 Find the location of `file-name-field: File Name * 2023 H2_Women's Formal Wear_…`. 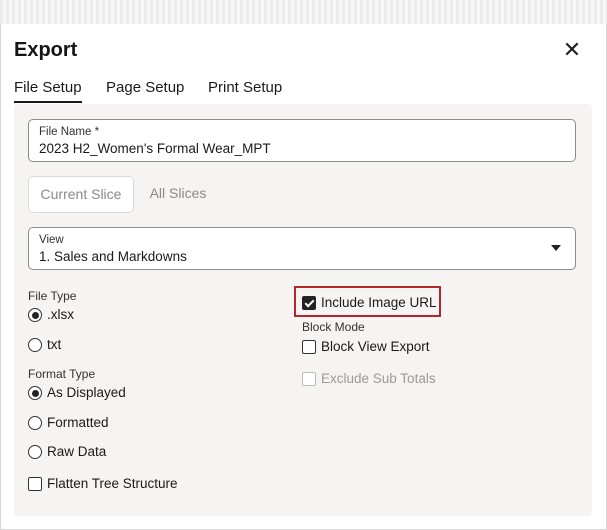

file-name-field: File Name * 2023 H2_Women's Formal Wear_… is located at coordinates (302, 140).